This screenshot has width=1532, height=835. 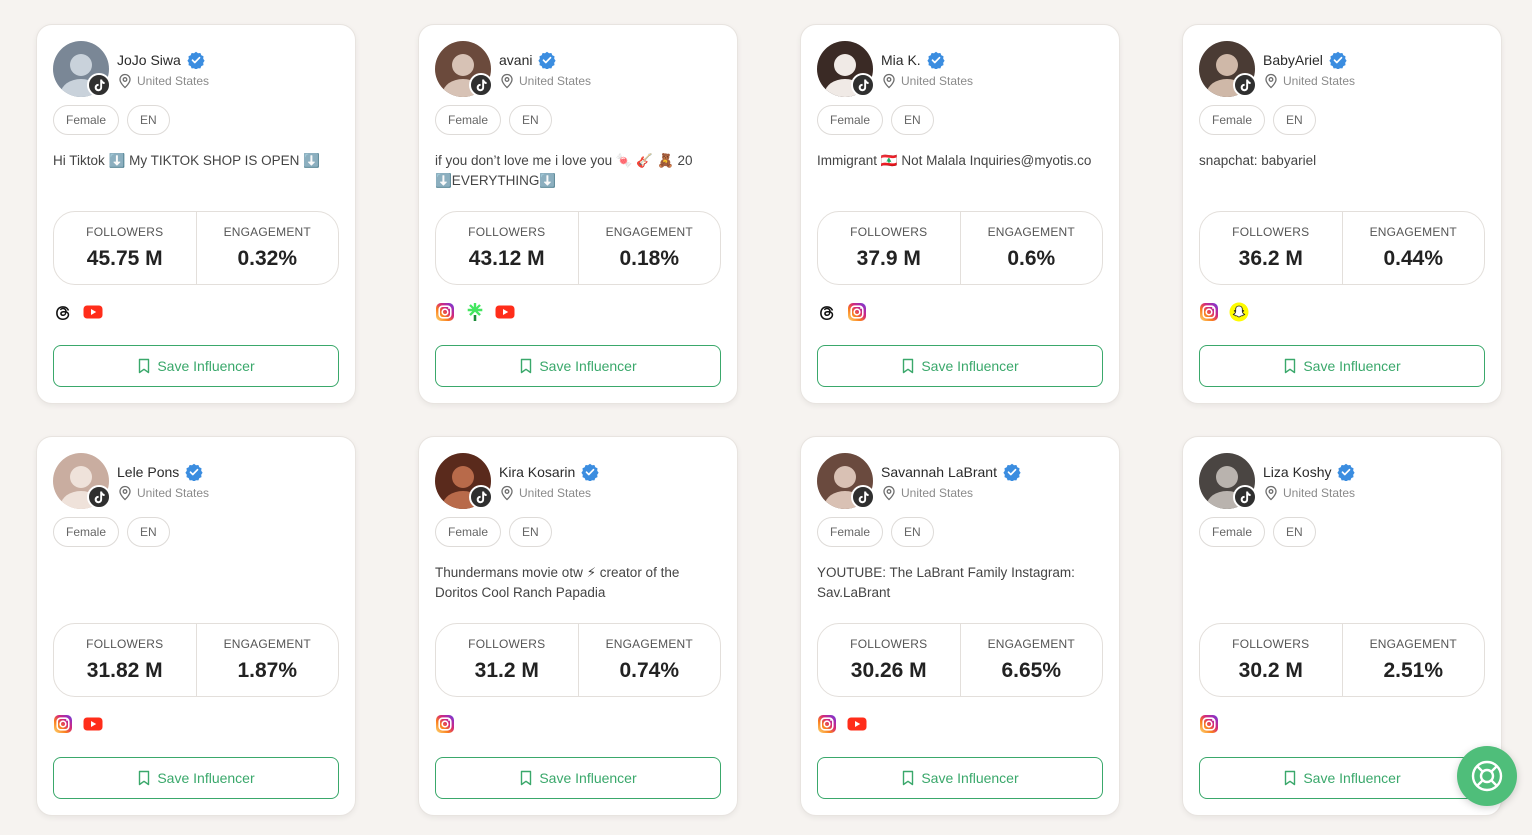 I want to click on snapchat-icon, so click(x=1239, y=312).